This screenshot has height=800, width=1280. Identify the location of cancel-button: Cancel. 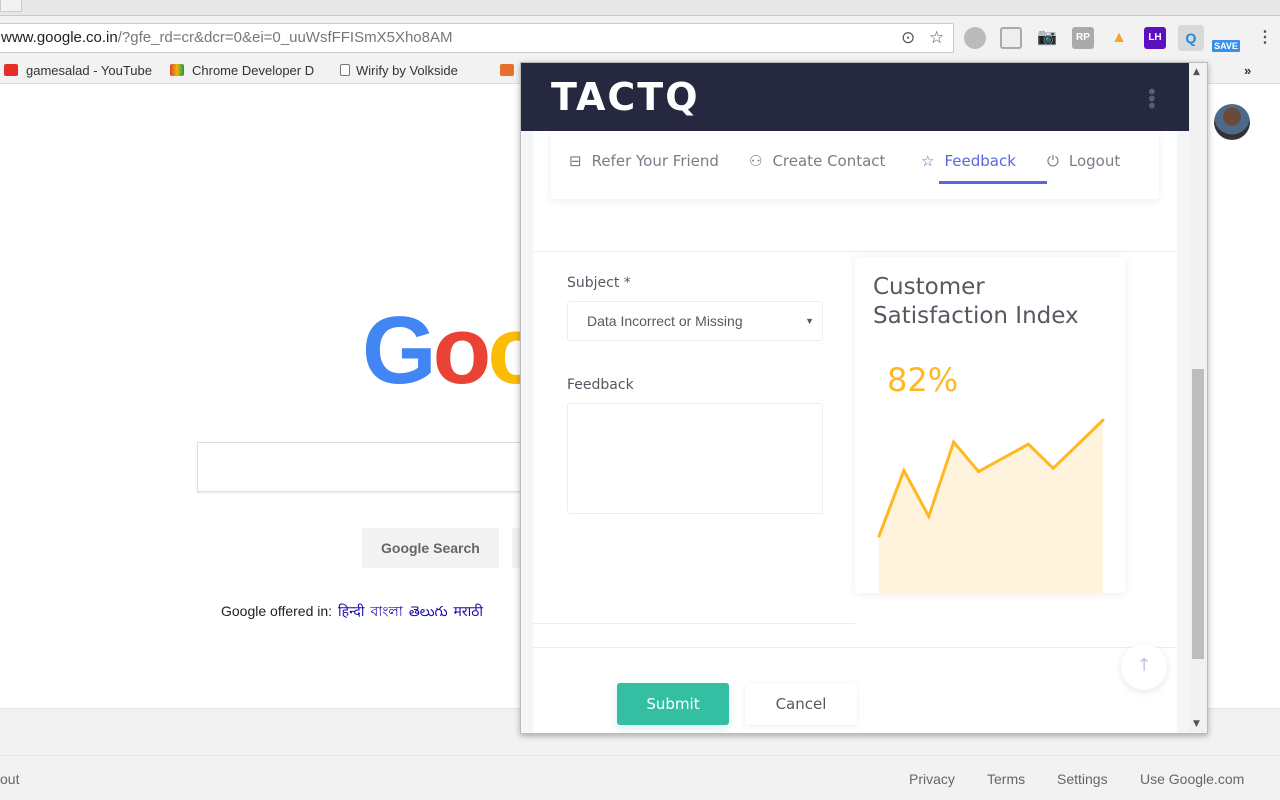
(801, 704).